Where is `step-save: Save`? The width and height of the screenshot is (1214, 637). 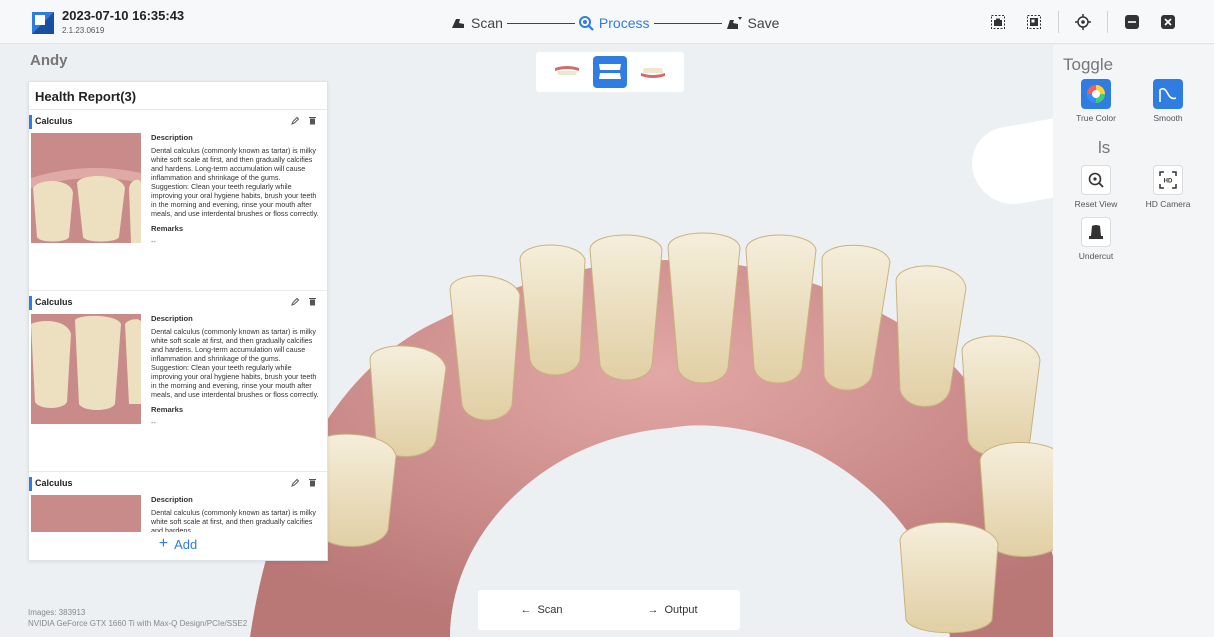 step-save: Save is located at coordinates (752, 23).